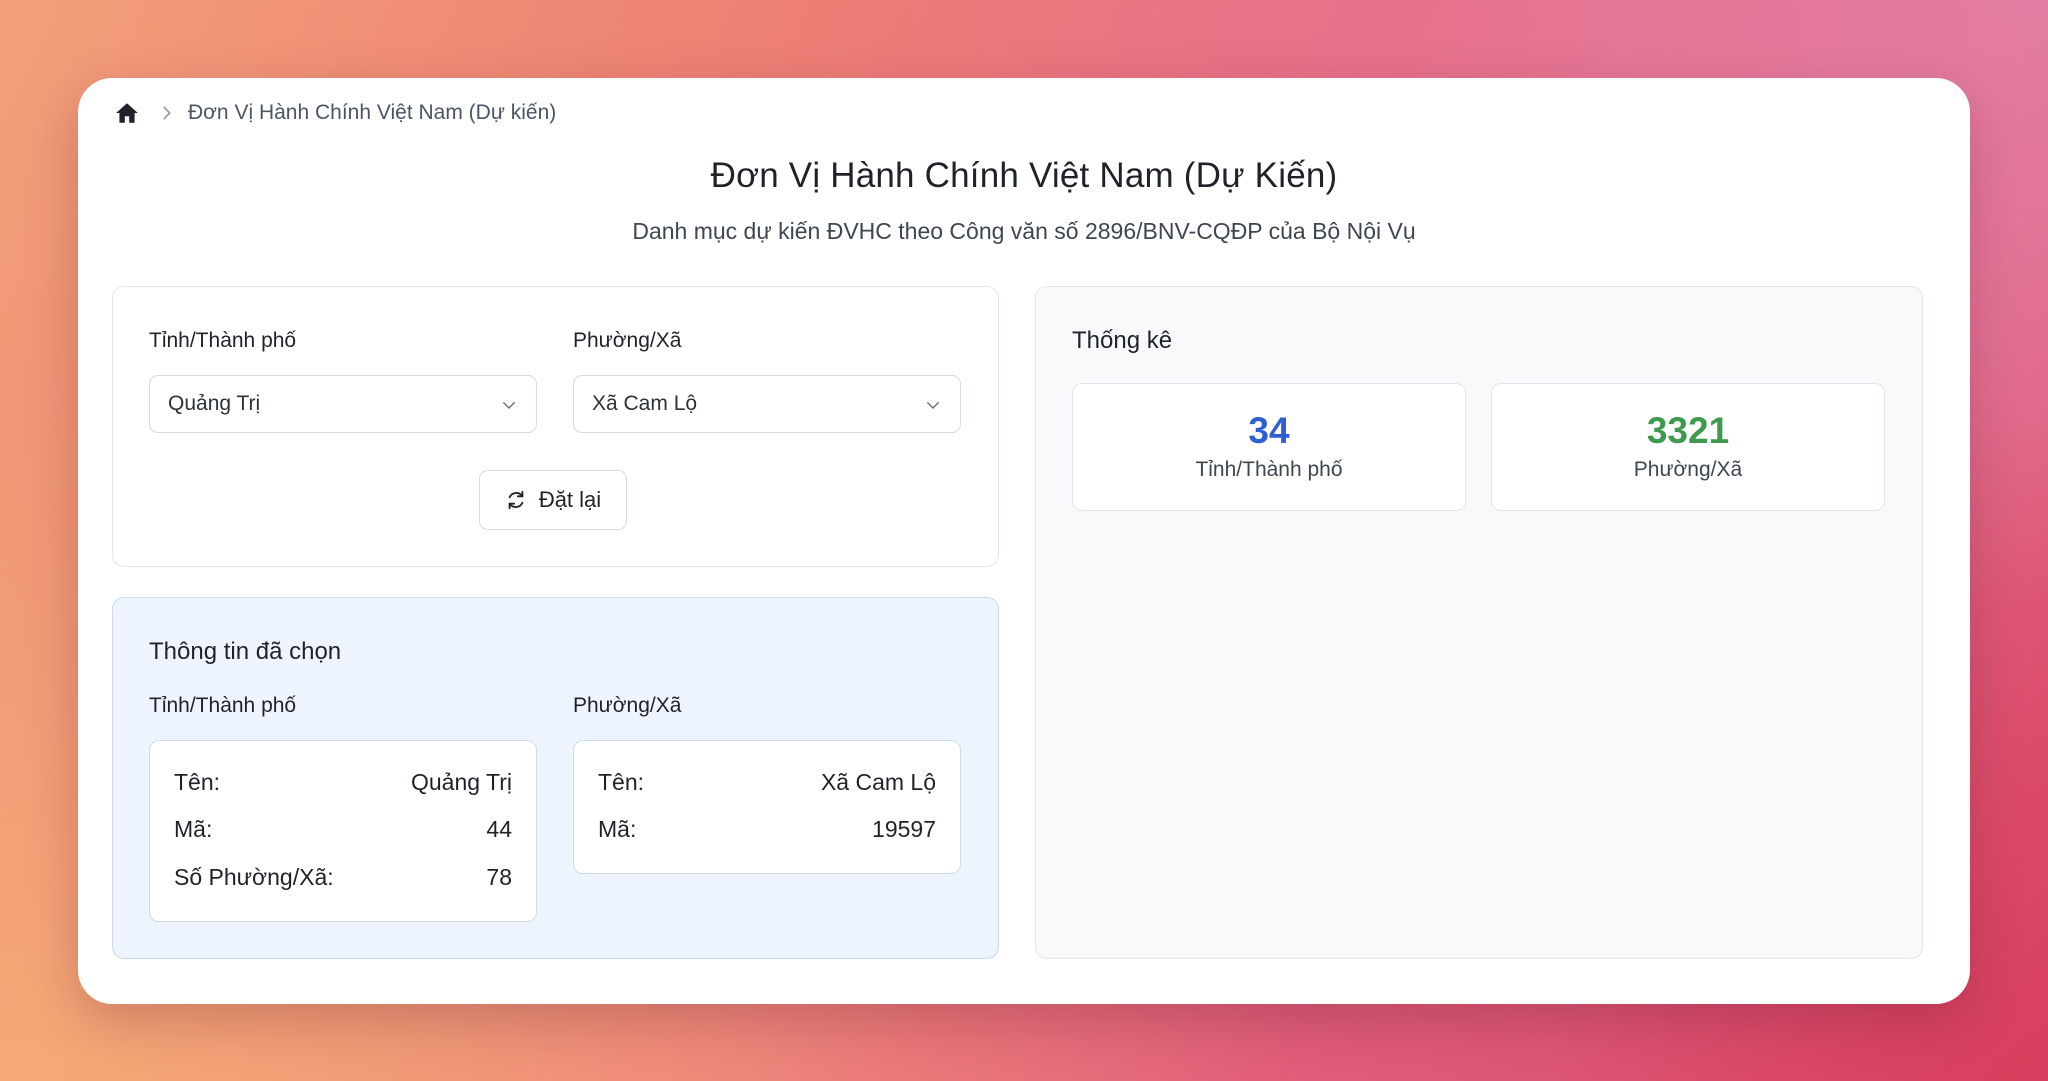  Describe the element at coordinates (1122, 340) in the screenshot. I see `stats-title: Thống kê` at that location.